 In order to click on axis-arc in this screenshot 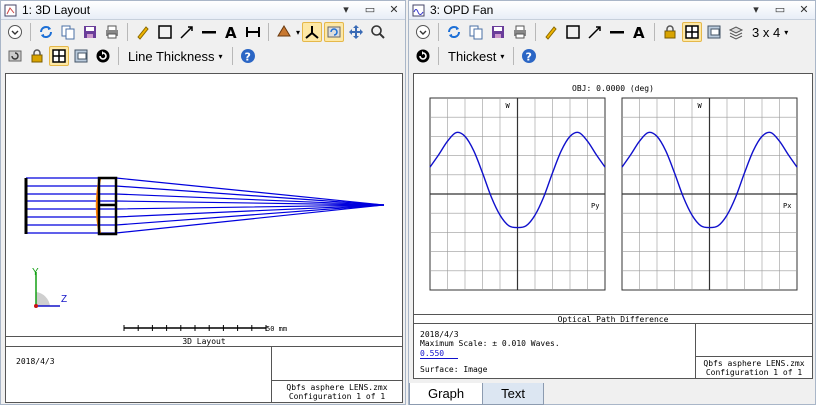, I will do `click(43, 299)`.